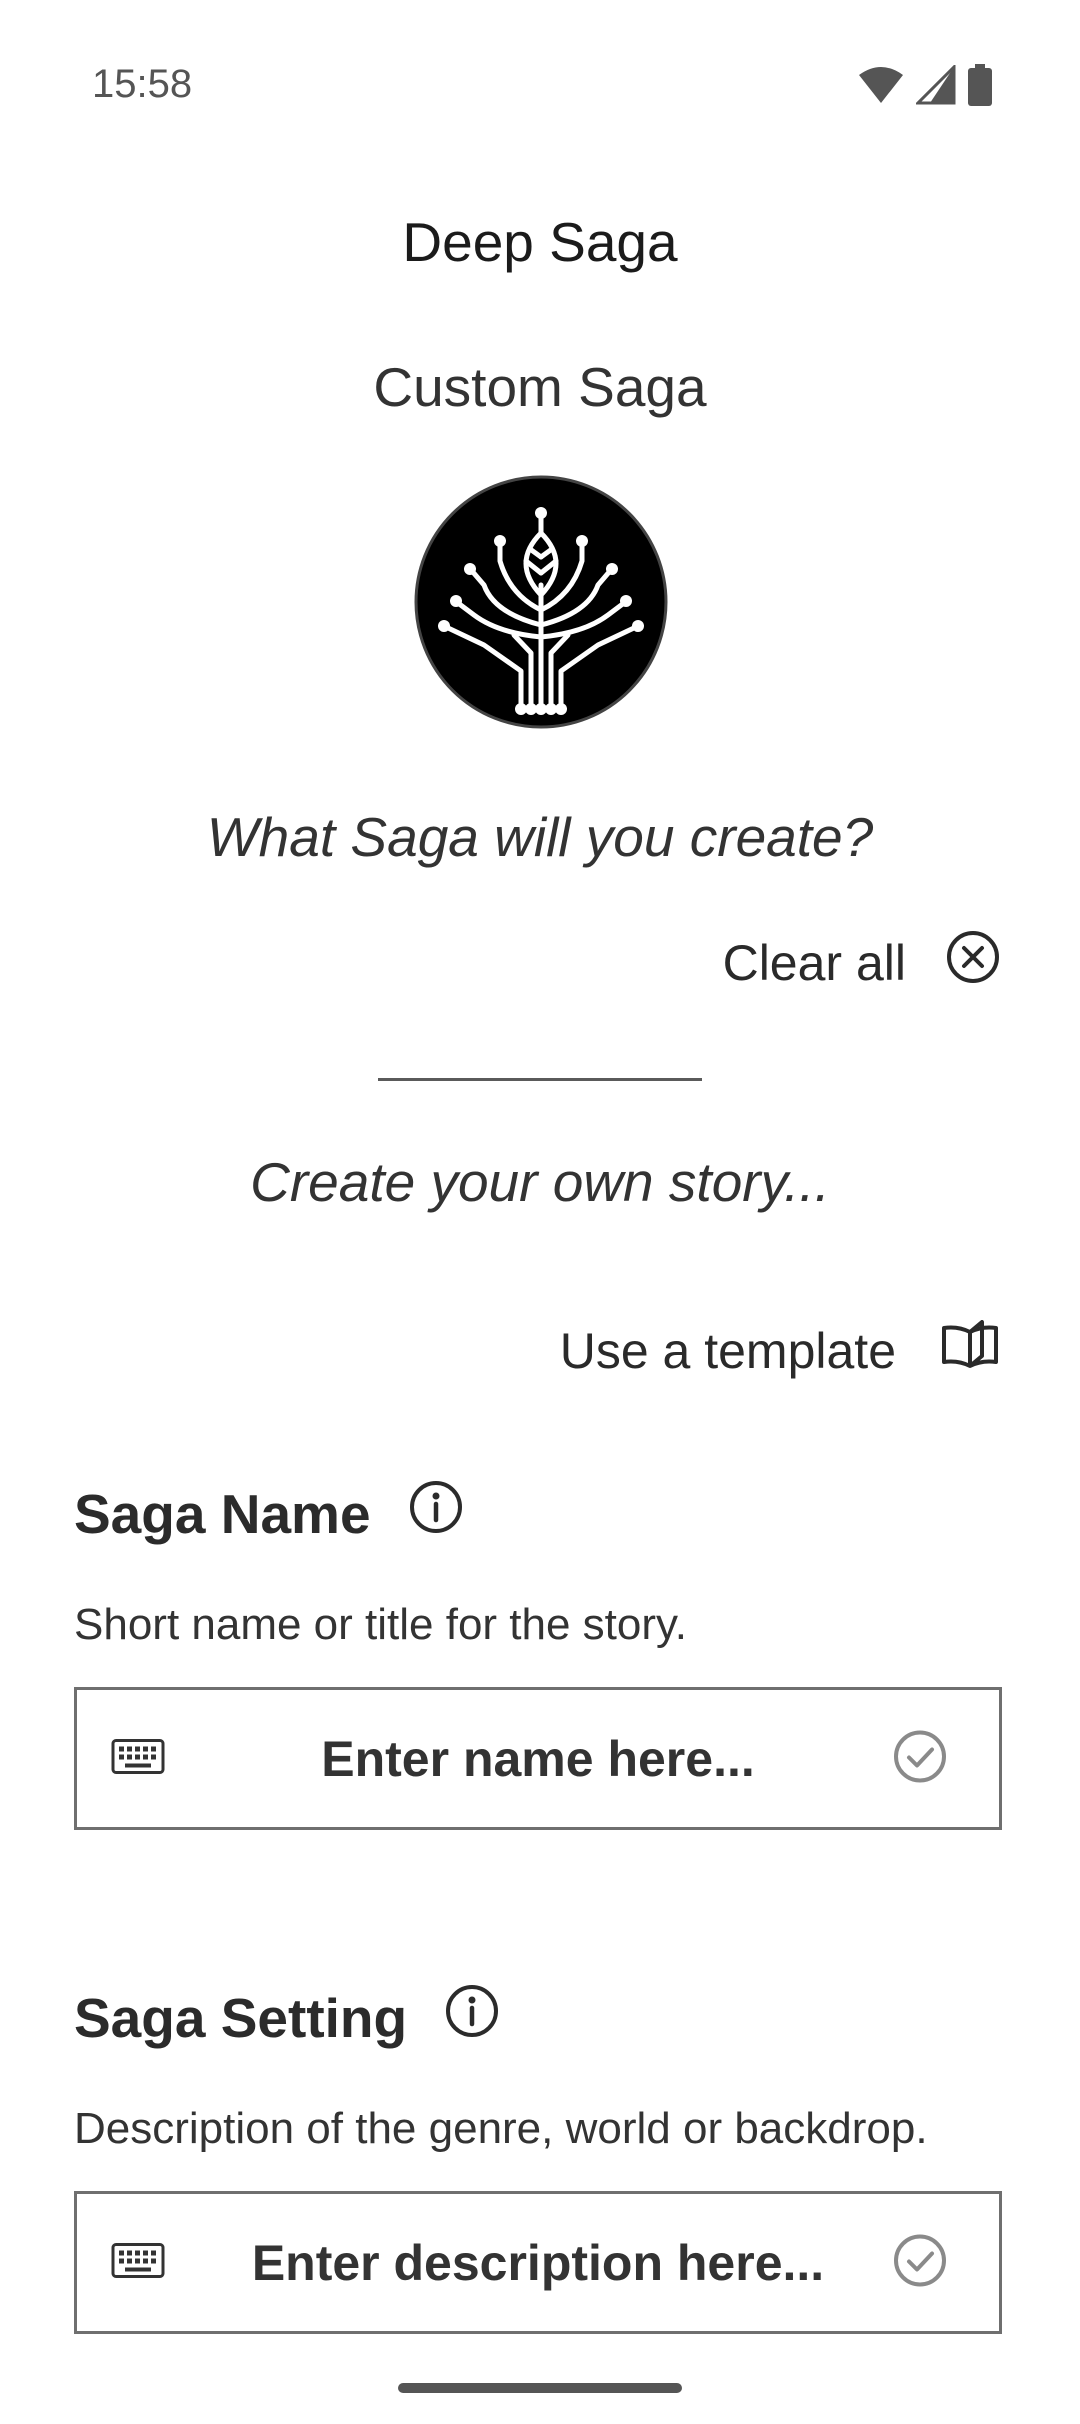 This screenshot has height=2424, width=1080. I want to click on use-template-button: Use a template, so click(780, 1351).